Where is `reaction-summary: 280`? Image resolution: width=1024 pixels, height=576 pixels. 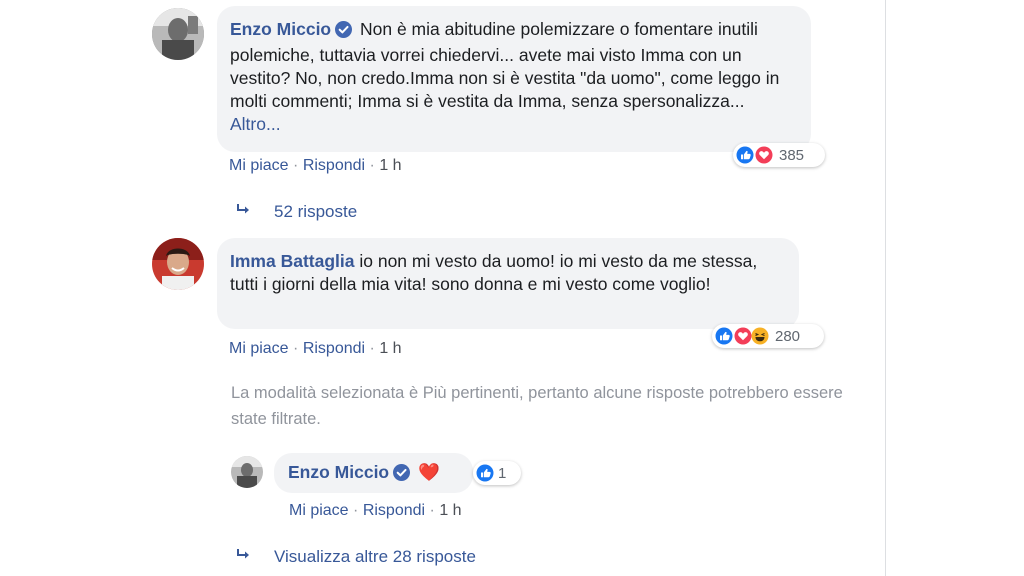
reaction-summary: 280 is located at coordinates (768, 336).